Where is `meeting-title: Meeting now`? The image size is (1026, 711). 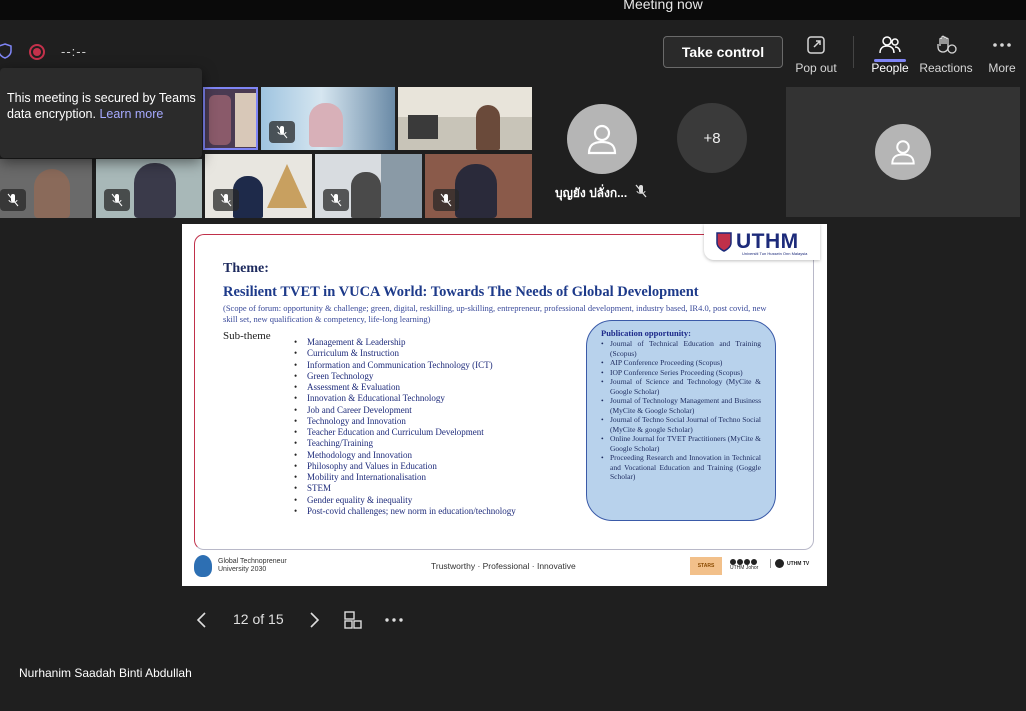 meeting-title: Meeting now is located at coordinates (663, 6).